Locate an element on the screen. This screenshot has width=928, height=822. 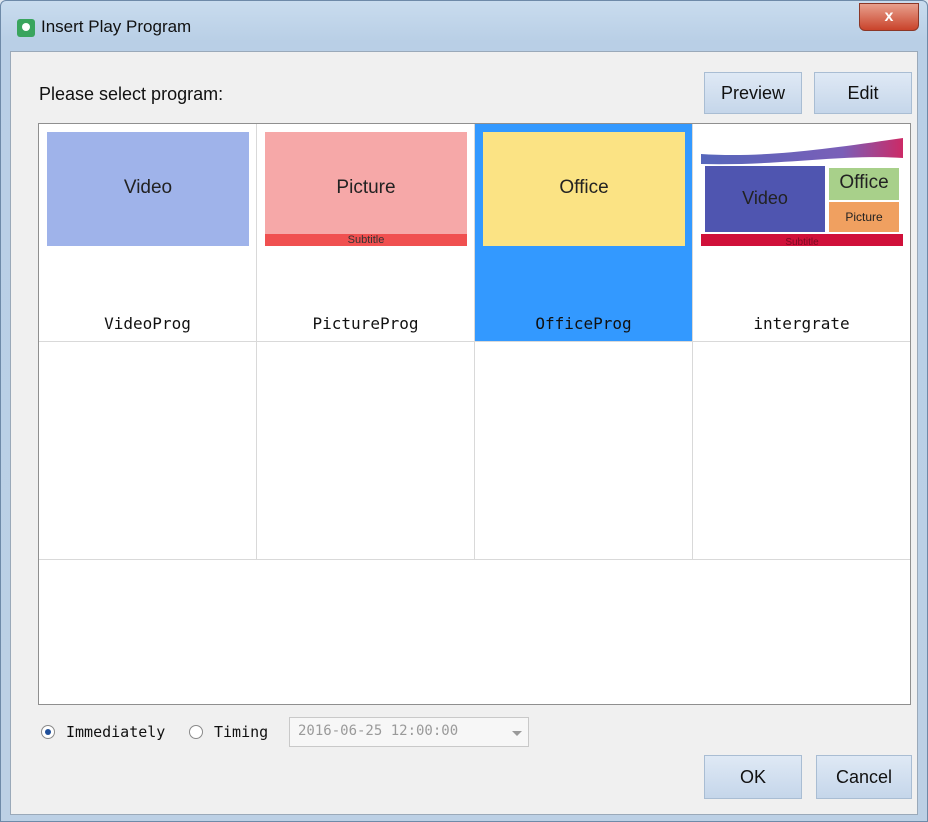
cancel-button: Cancel is located at coordinates (864, 777).